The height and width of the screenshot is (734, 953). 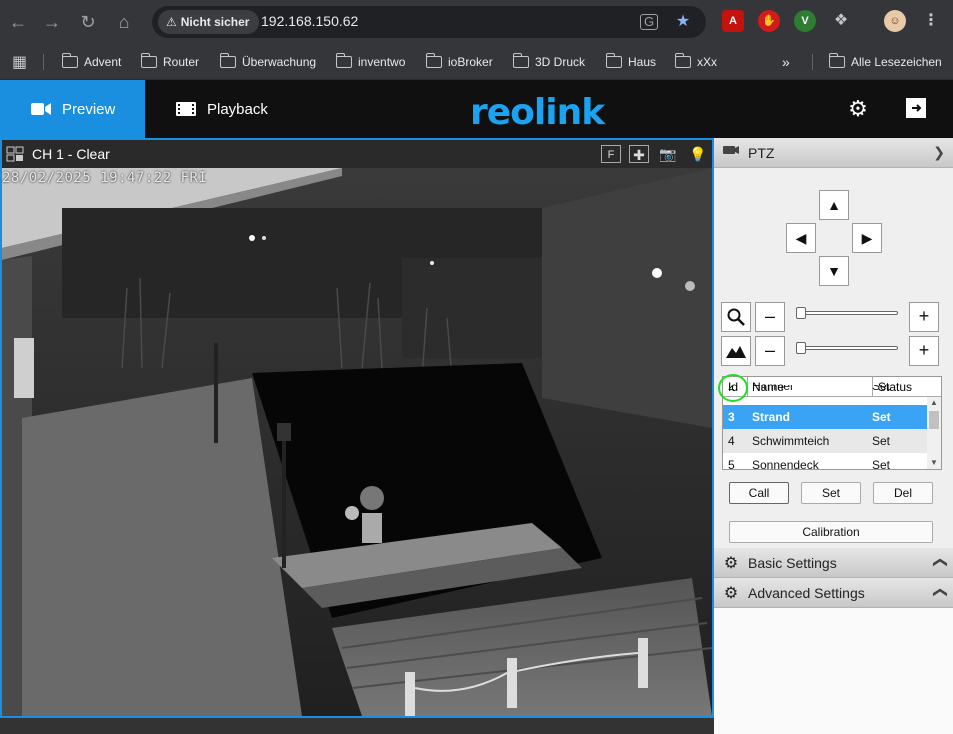 I want to click on ptz-left-button: ◀, so click(x=801, y=238).